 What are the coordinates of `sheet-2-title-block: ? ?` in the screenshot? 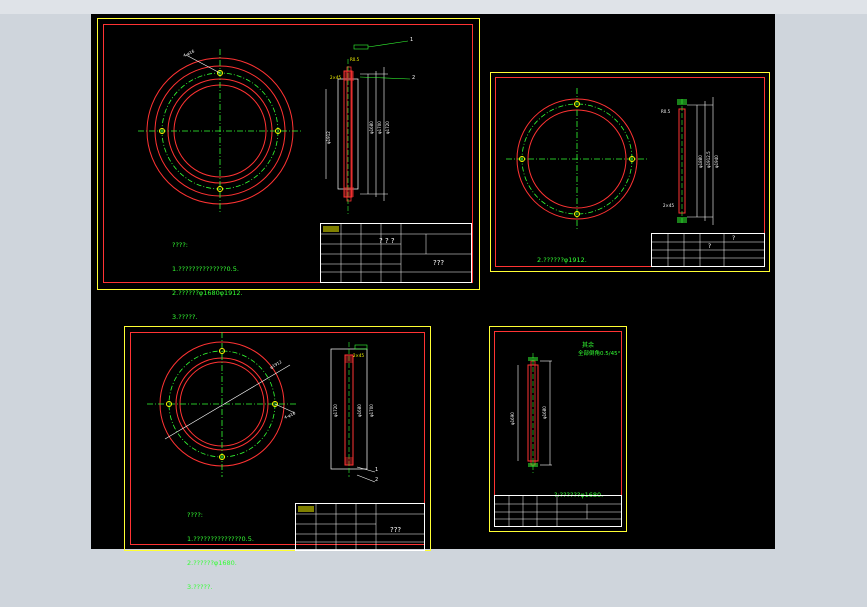 It's located at (708, 250).